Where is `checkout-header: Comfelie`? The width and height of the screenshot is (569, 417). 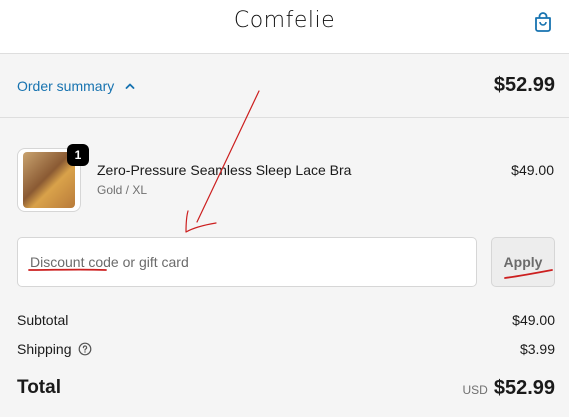 checkout-header: Comfelie is located at coordinates (284, 27).